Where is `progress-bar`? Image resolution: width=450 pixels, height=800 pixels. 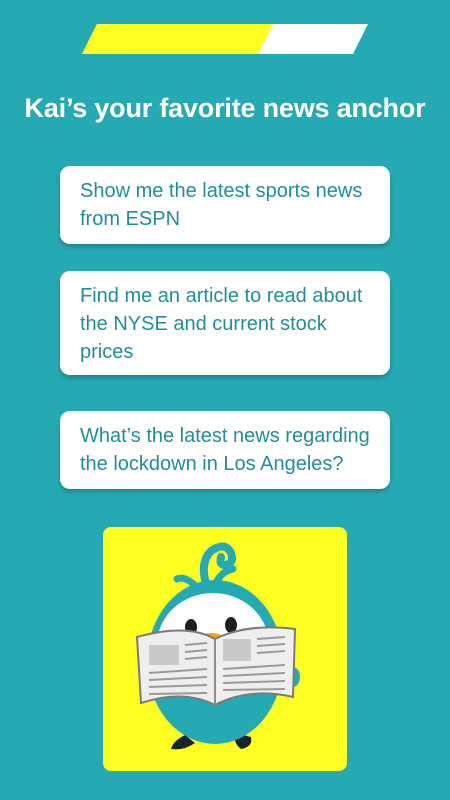
progress-bar is located at coordinates (225, 39).